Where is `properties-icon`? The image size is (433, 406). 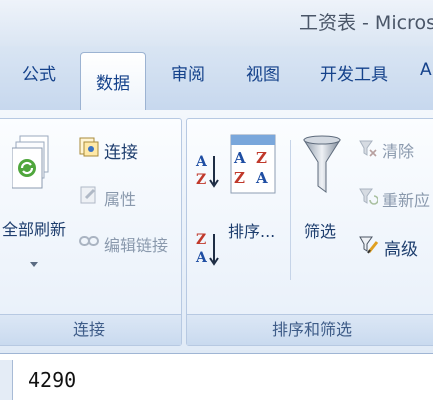
properties-icon is located at coordinates (88, 195).